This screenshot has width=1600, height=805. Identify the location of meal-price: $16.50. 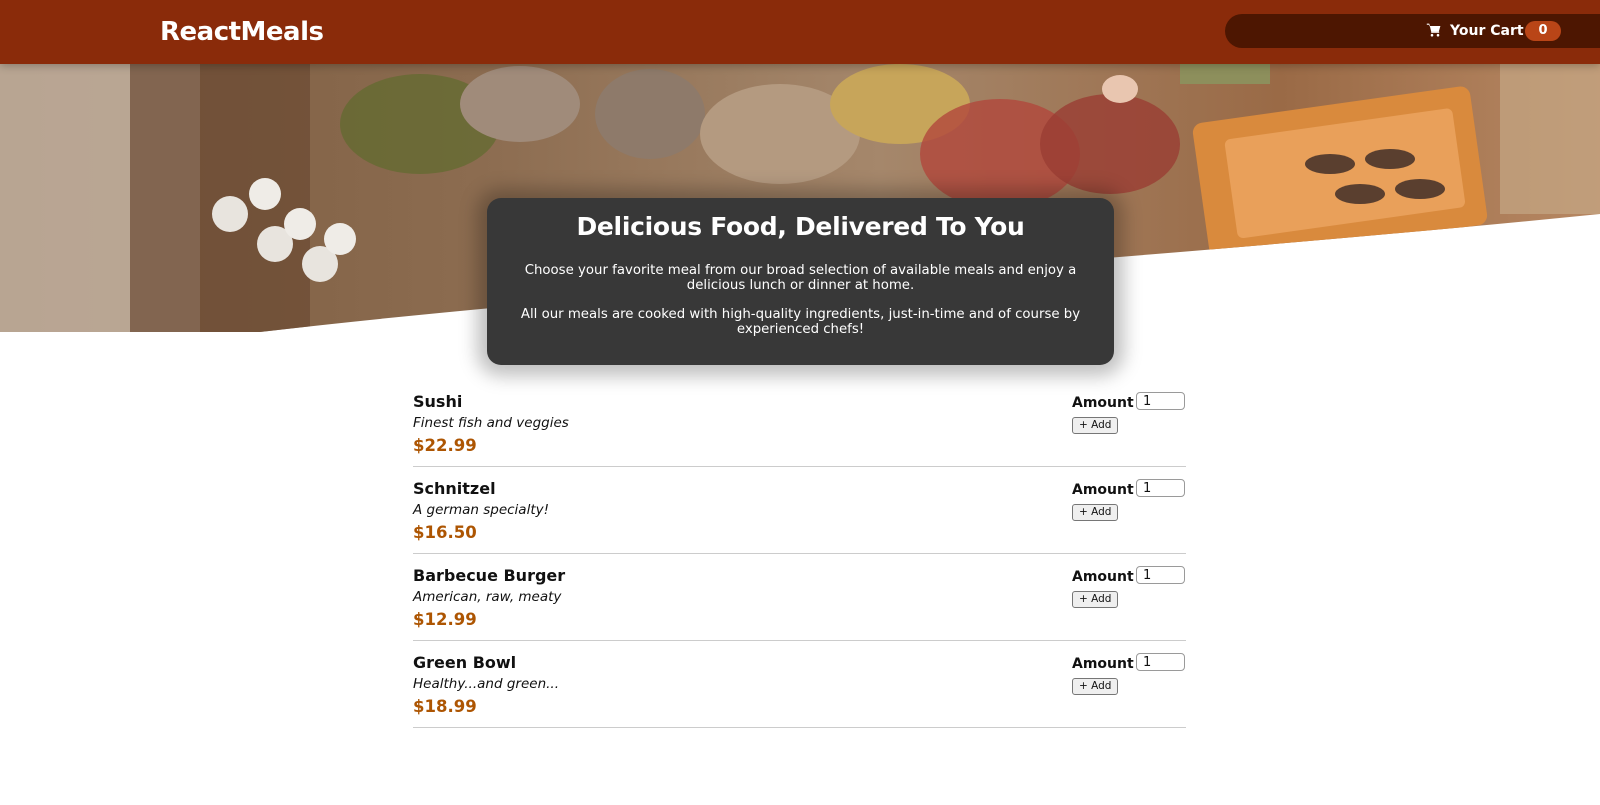
(445, 532).